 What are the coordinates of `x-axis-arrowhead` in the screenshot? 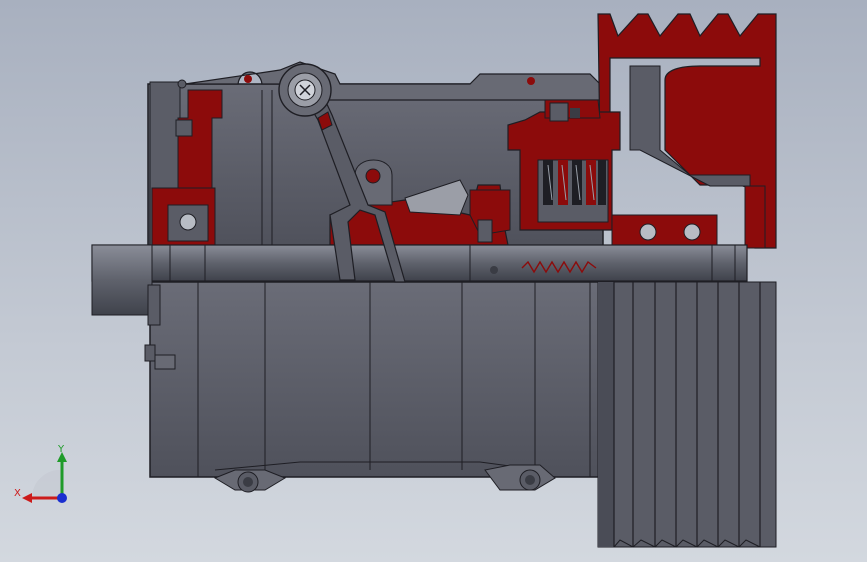 It's located at (27, 498).